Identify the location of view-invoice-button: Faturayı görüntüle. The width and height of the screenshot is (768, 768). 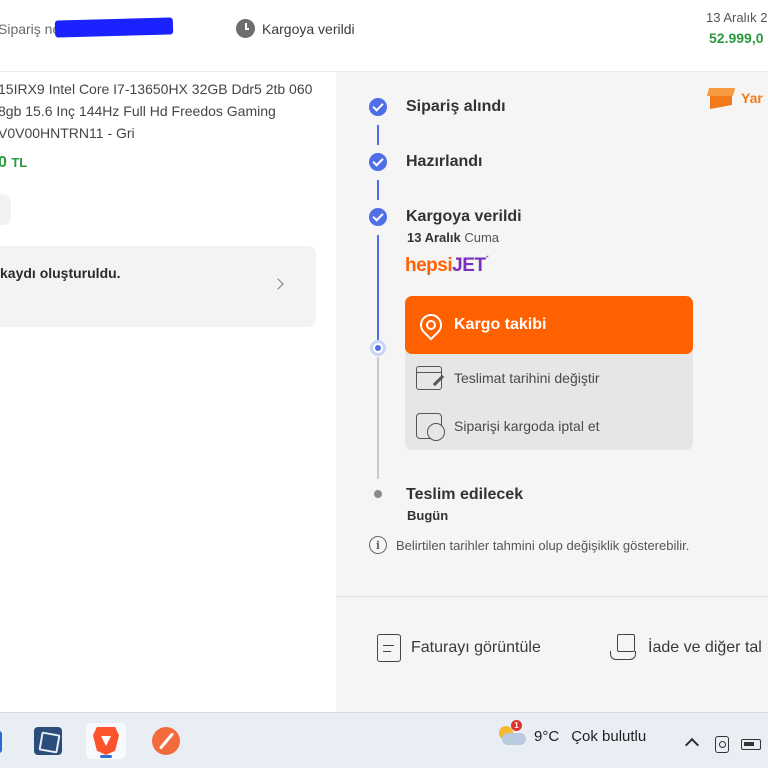
(459, 648).